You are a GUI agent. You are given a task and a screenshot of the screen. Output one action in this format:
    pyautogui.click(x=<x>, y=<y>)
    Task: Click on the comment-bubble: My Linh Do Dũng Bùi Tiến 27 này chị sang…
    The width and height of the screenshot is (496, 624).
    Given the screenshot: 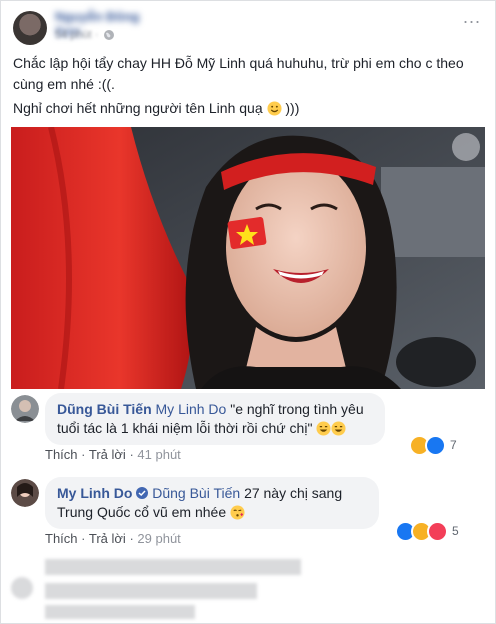 What is the action you would take?
    pyautogui.click(x=212, y=503)
    